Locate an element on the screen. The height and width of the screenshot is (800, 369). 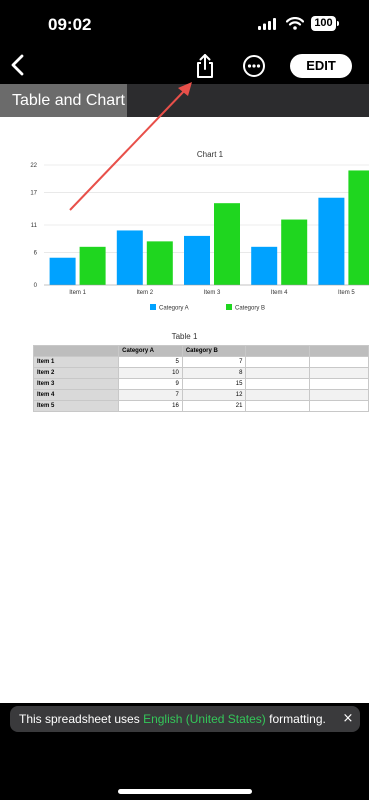
toast-text-suffix: formatting. is located at coordinates (295, 719).